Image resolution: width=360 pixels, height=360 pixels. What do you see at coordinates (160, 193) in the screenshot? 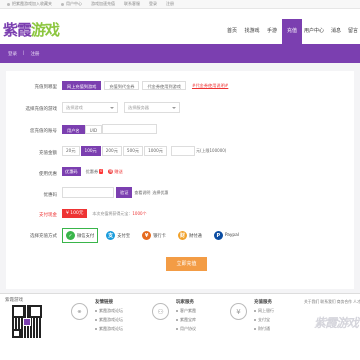
I see `choose-coupon-link: 选择优惠` at bounding box center [160, 193].